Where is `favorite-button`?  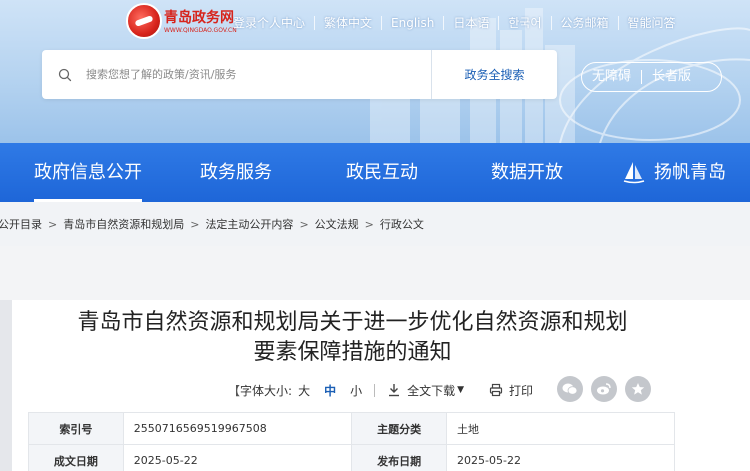
favorite-button is located at coordinates (638, 389).